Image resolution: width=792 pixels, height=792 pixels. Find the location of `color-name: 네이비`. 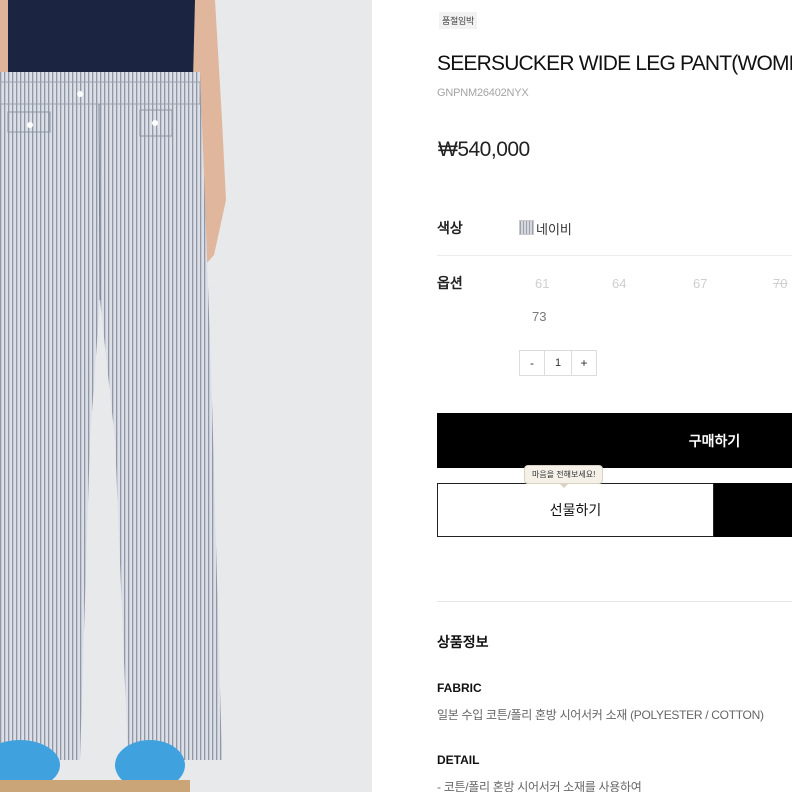

color-name: 네이비 is located at coordinates (554, 229).